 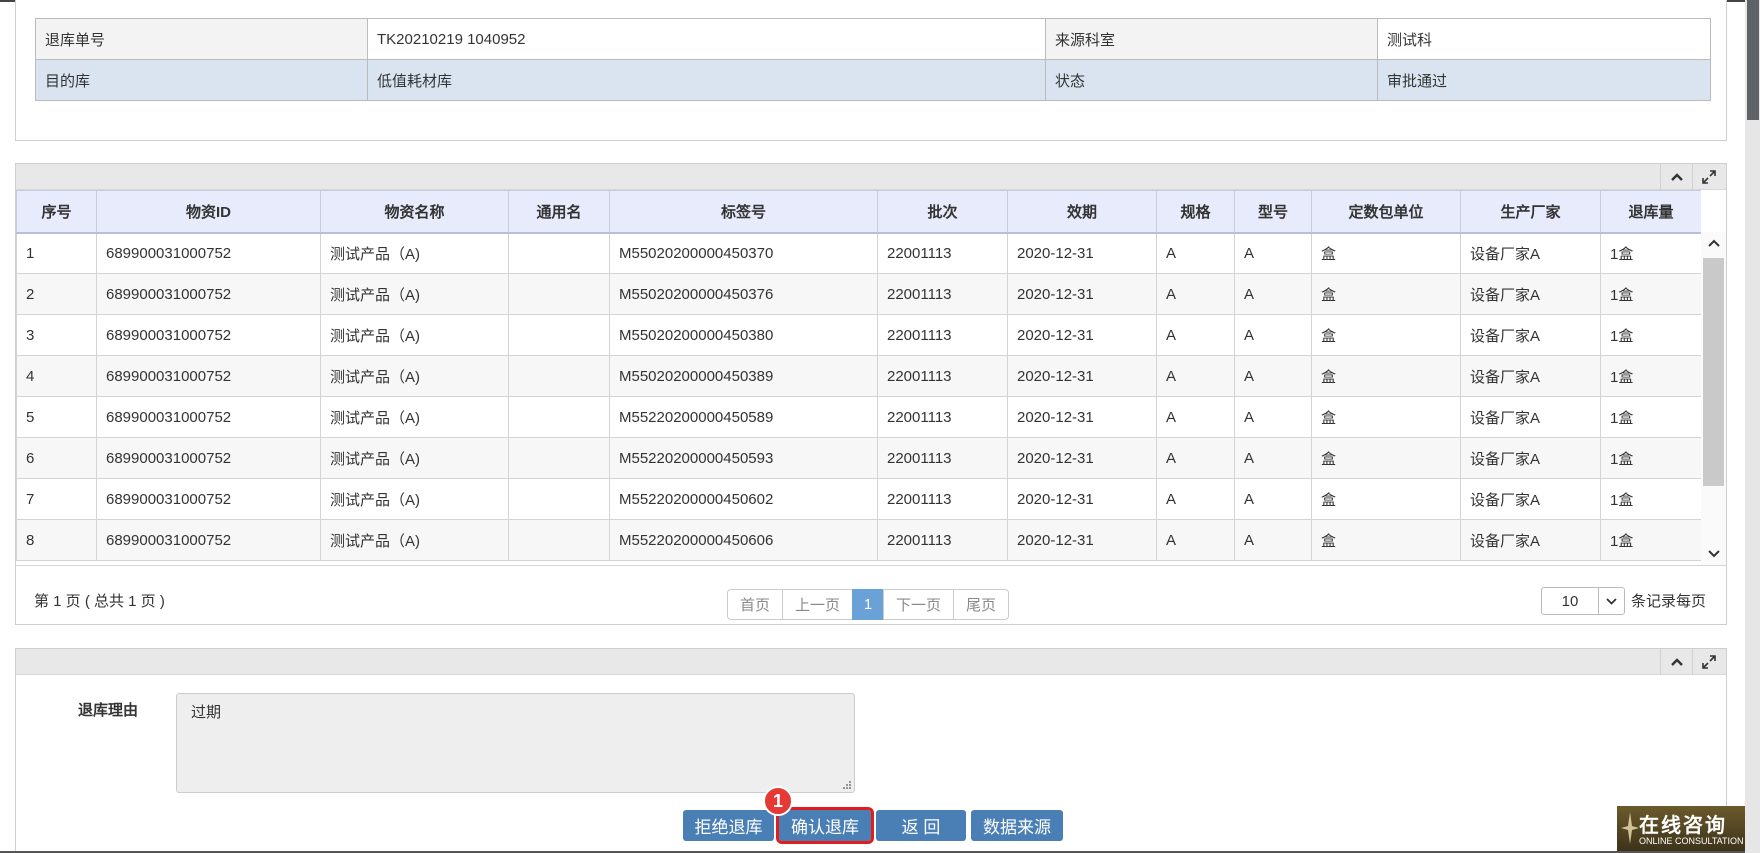 What do you see at coordinates (1611, 601) in the screenshot?
I see `chevron-down-icon` at bounding box center [1611, 601].